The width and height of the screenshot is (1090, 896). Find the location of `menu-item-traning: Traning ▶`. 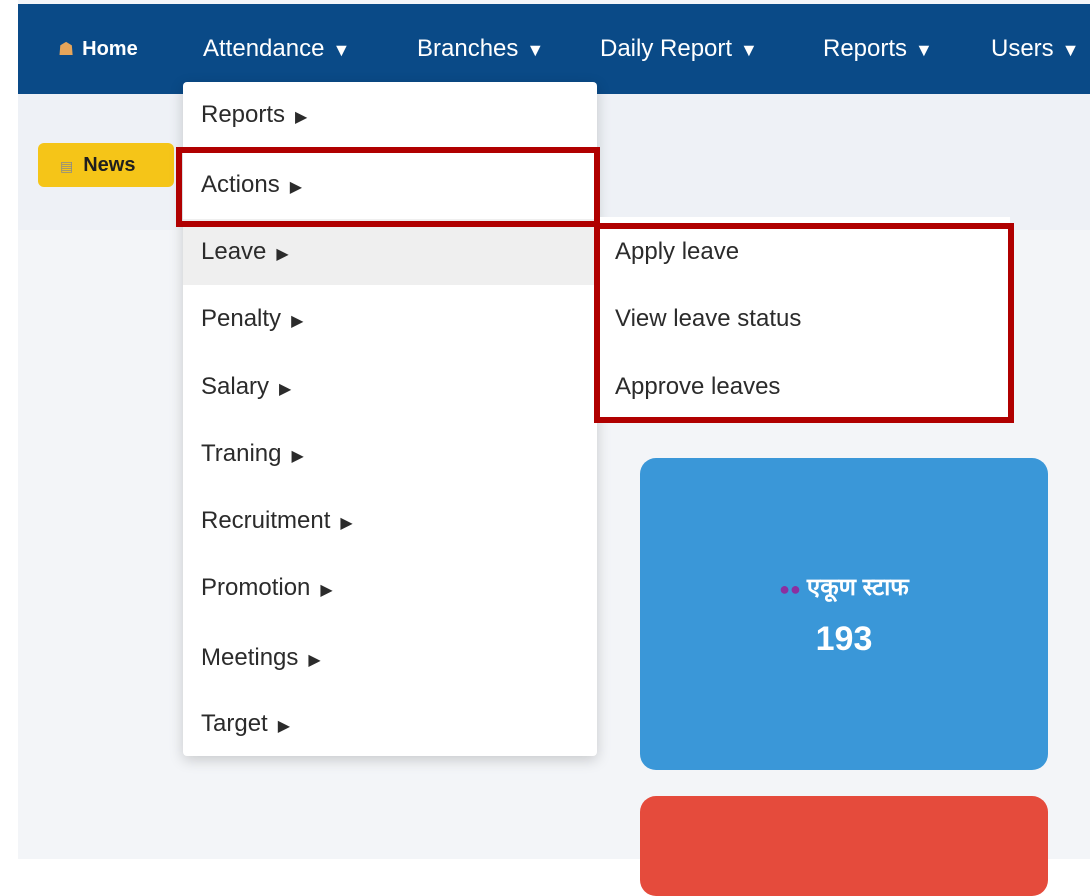

menu-item-traning: Traning ▶ is located at coordinates (390, 454).